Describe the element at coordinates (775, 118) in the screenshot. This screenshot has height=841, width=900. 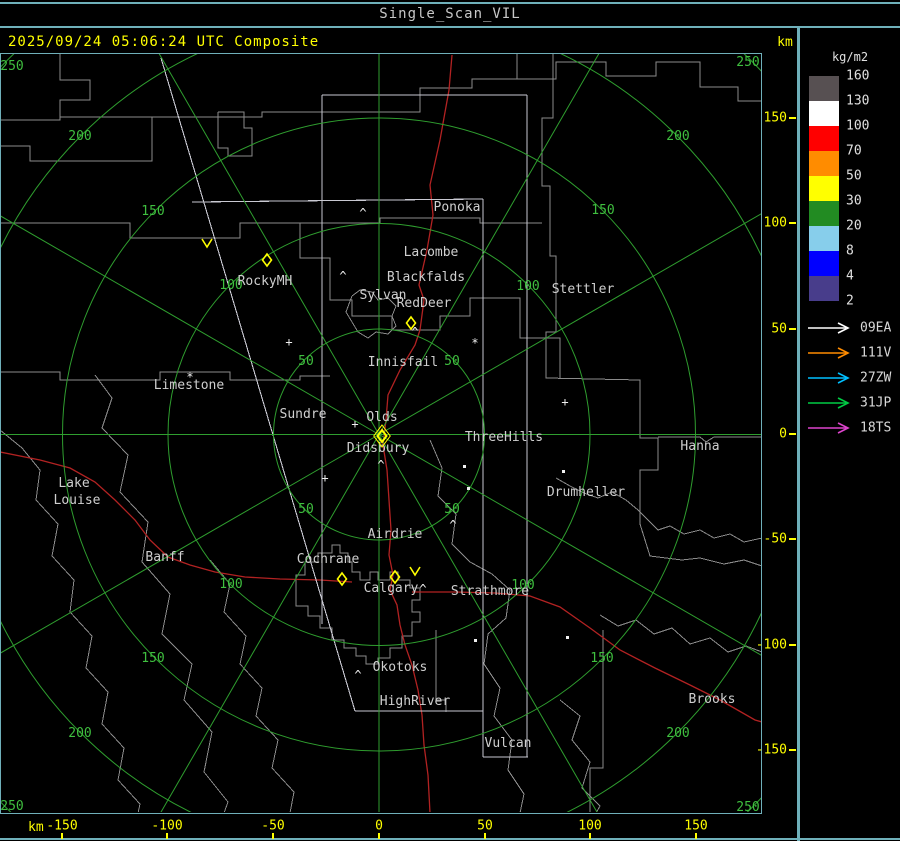
I see `right-axis-tick-label: 150` at that location.